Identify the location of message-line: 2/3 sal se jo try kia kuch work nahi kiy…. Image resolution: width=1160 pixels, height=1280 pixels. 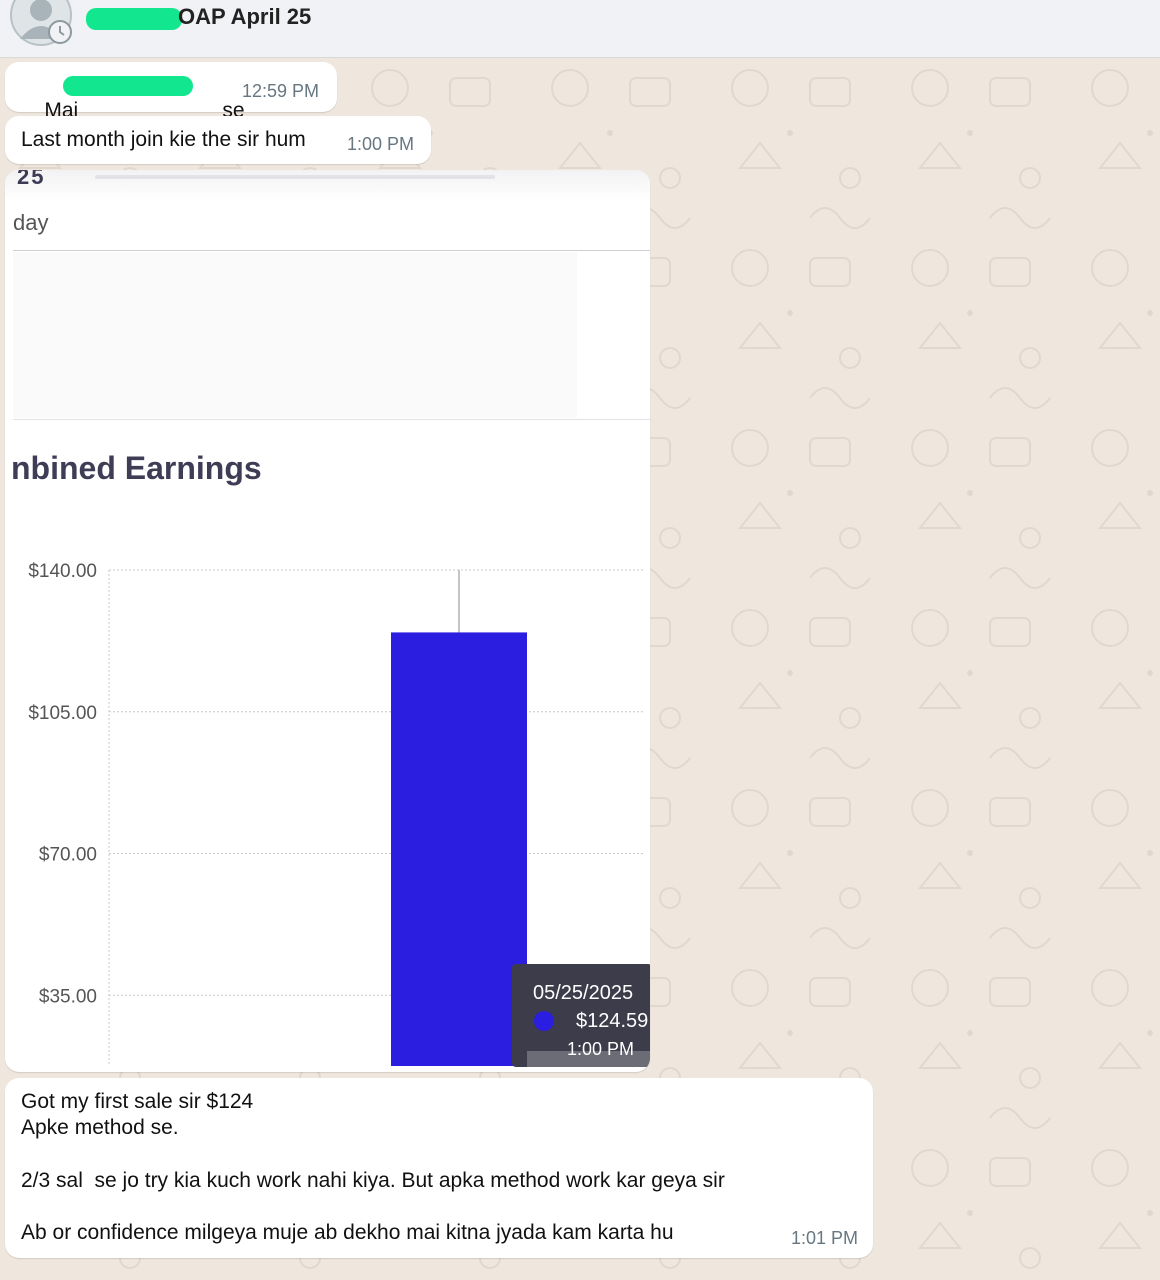
(373, 1180).